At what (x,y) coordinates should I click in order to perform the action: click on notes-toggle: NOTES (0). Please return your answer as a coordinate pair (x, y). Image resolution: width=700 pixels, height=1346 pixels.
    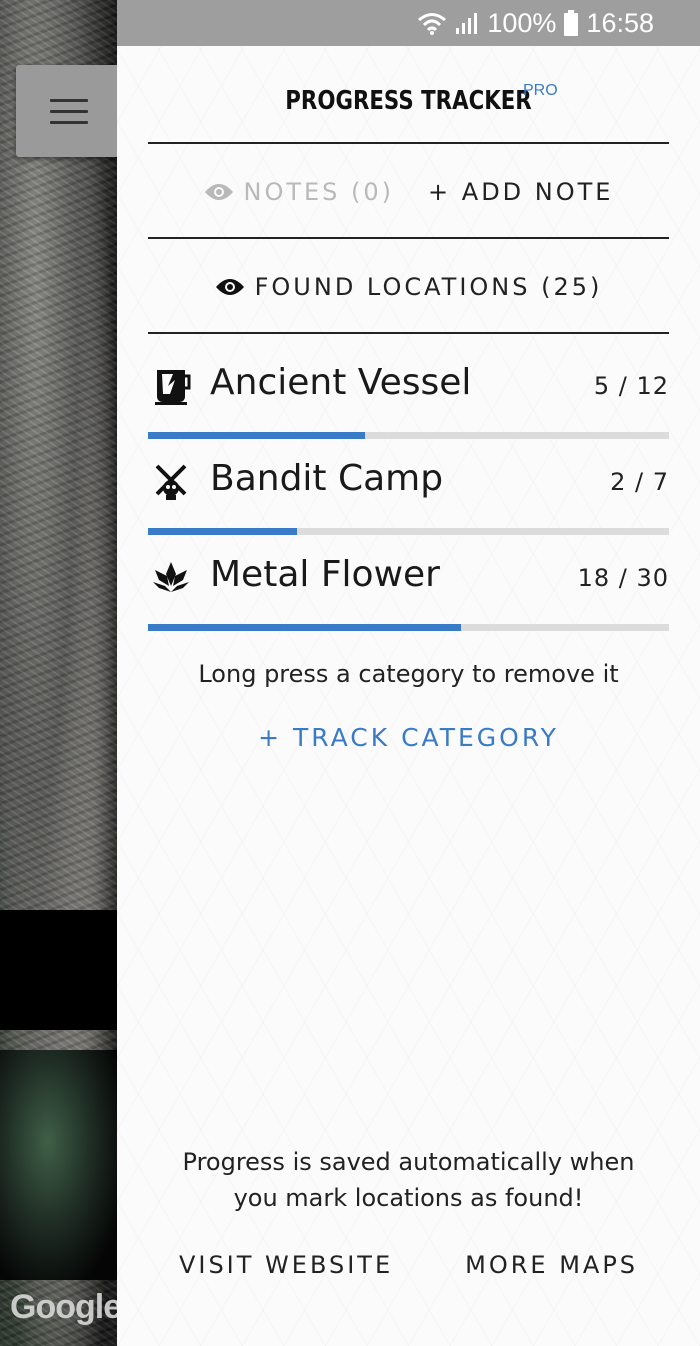
    Looking at the image, I should click on (299, 192).